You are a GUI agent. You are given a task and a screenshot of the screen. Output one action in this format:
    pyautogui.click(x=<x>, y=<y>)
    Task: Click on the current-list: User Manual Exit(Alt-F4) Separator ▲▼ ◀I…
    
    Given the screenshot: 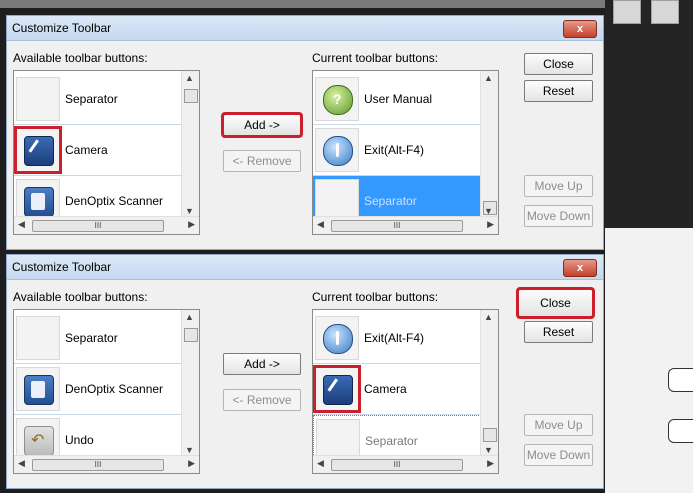 What is the action you would take?
    pyautogui.click(x=405, y=152)
    